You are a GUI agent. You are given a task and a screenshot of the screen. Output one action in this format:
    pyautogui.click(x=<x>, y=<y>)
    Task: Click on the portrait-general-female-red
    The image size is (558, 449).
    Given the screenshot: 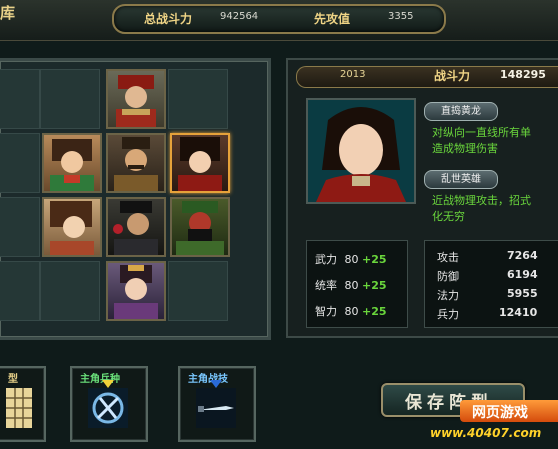 What is the action you would take?
    pyautogui.click(x=200, y=163)
    